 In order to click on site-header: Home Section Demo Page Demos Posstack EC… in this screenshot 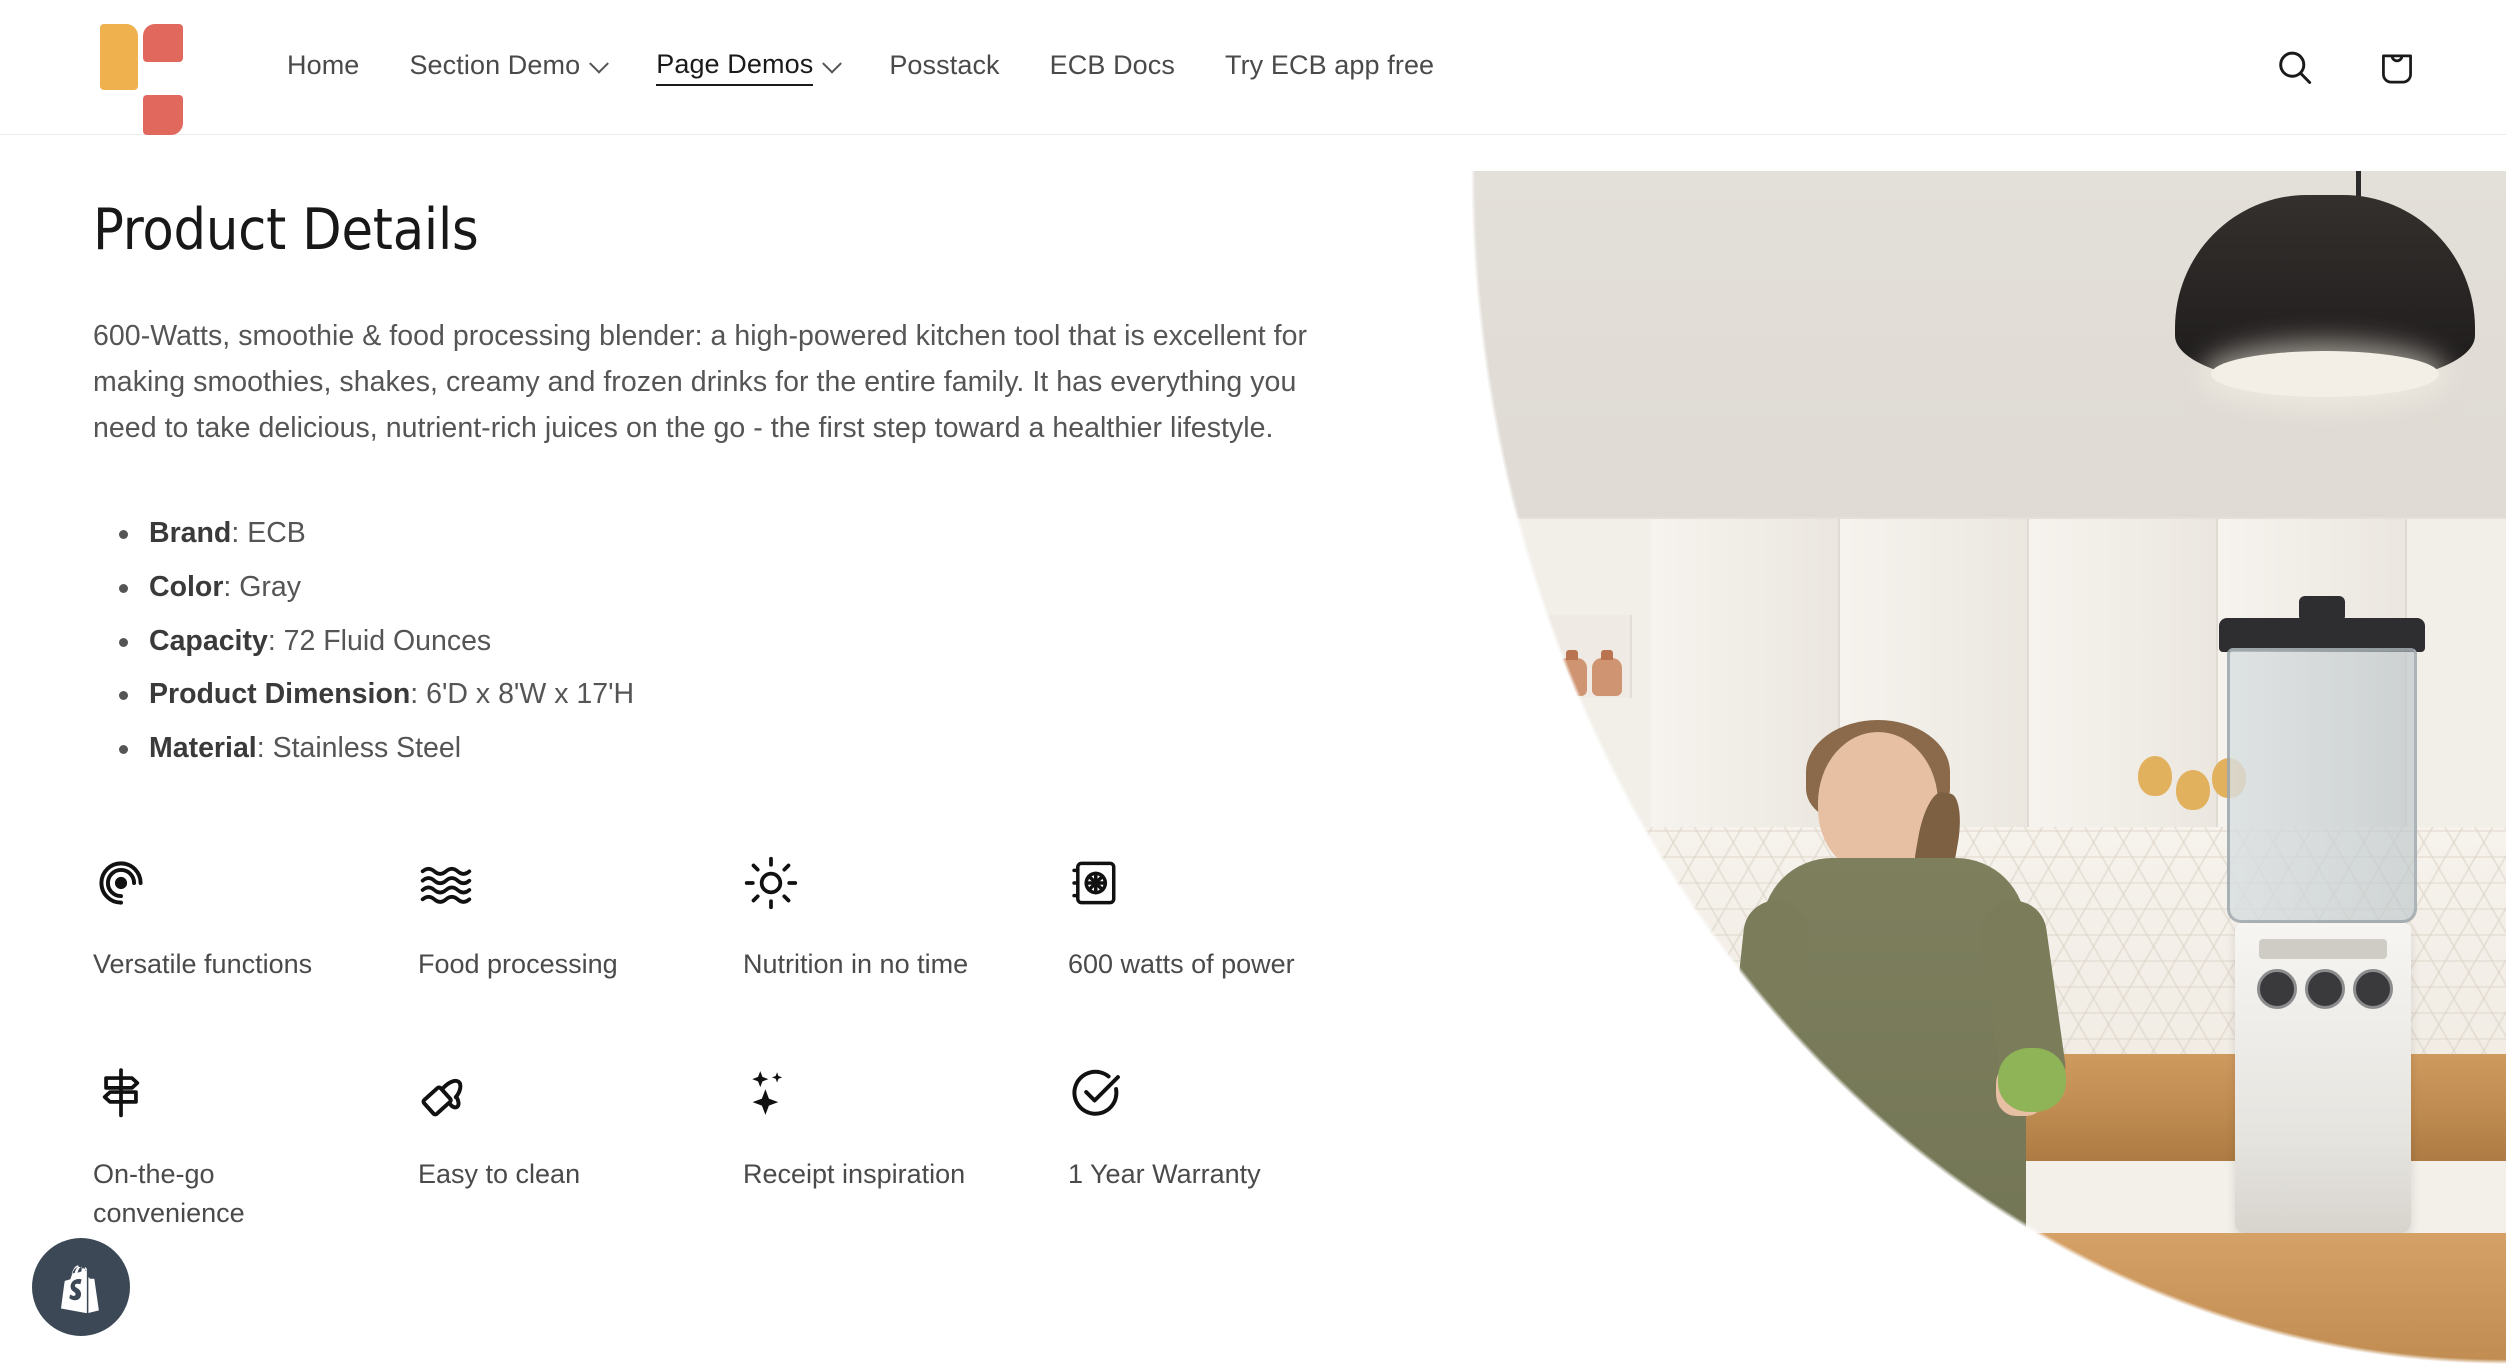, I will do `click(1253, 67)`.